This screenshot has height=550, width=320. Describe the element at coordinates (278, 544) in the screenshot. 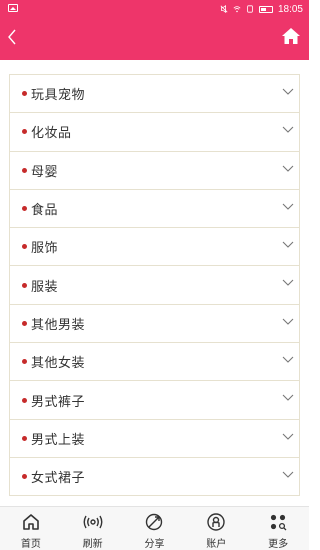

I see `tab-label: 更多` at that location.